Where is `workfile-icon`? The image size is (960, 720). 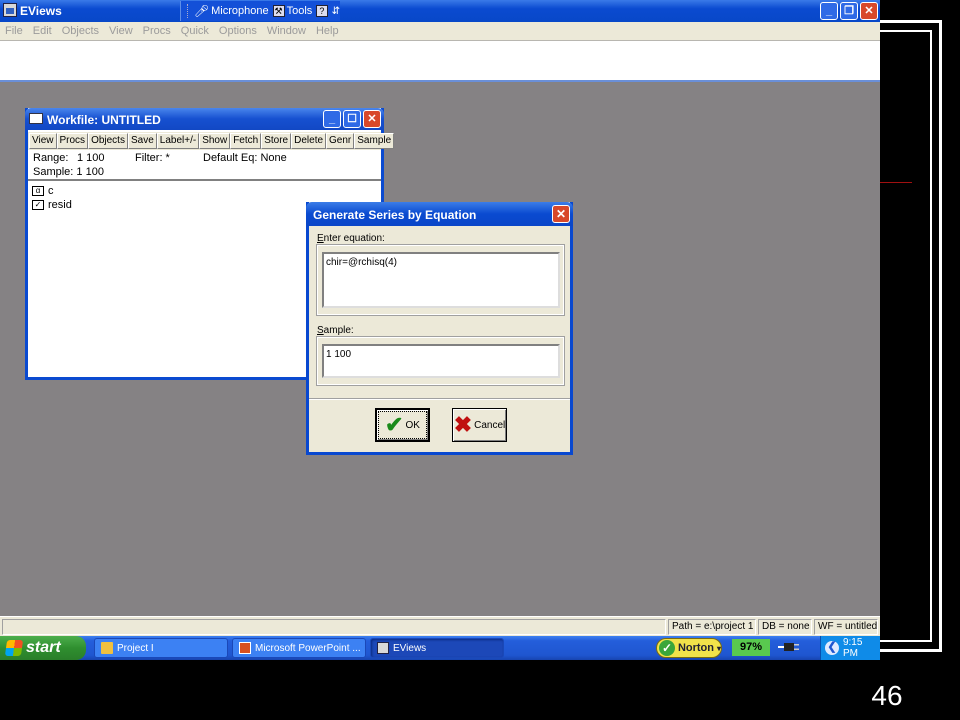 workfile-icon is located at coordinates (36, 118).